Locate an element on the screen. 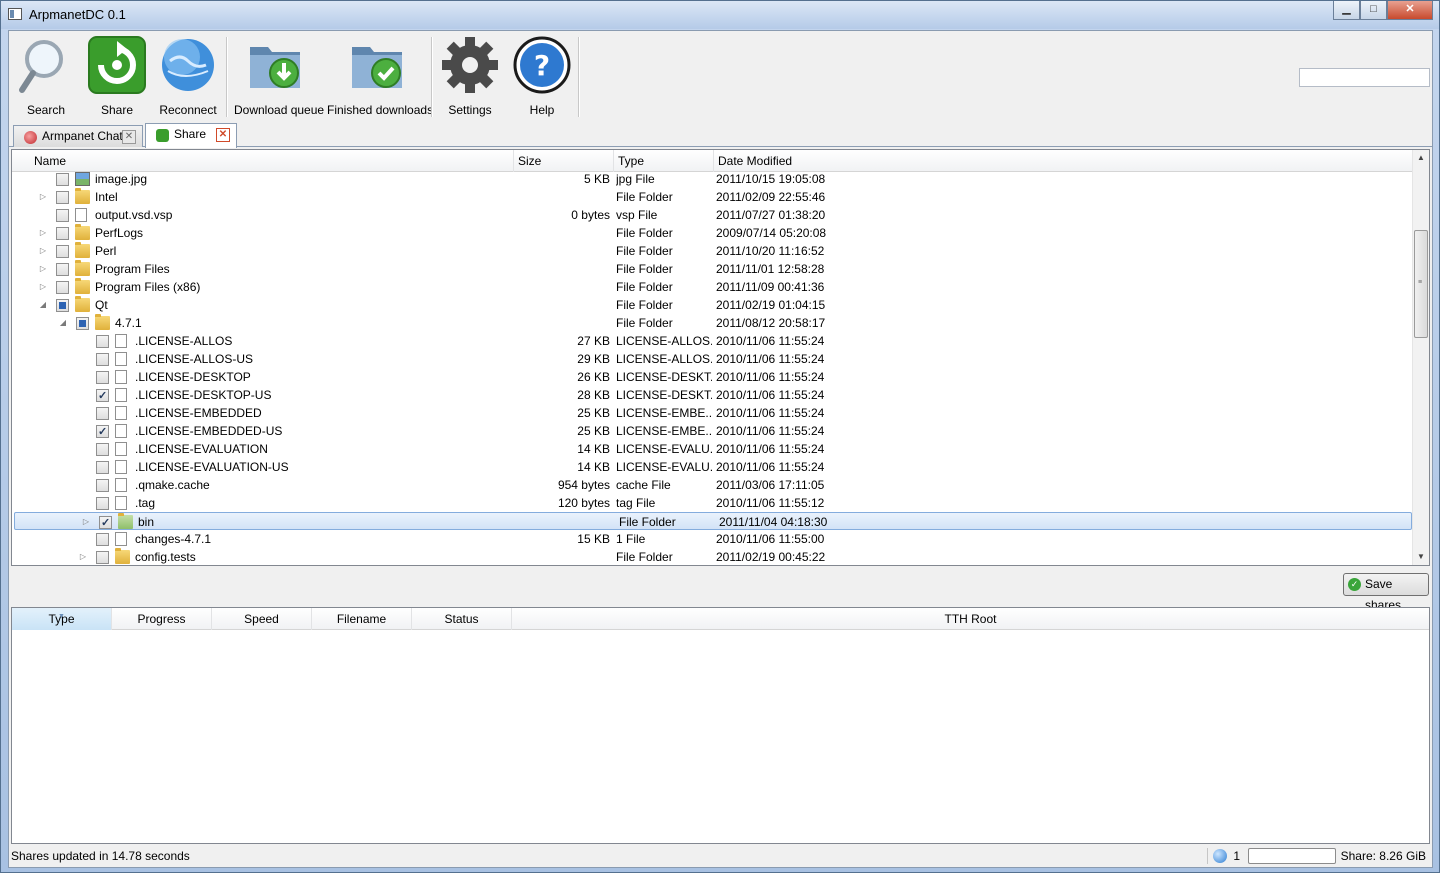  maximize-button: □ is located at coordinates (1373, 10).